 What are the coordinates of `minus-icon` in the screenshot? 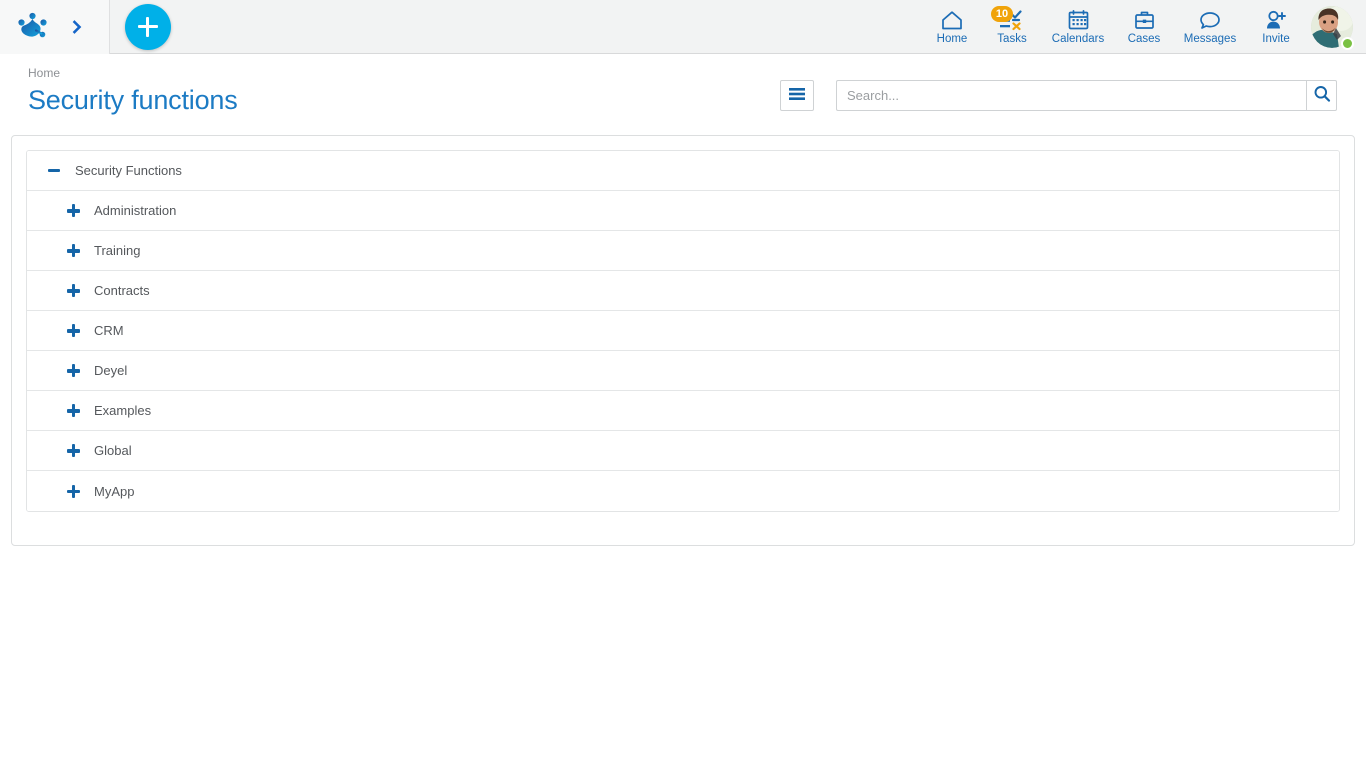 It's located at (54, 170).